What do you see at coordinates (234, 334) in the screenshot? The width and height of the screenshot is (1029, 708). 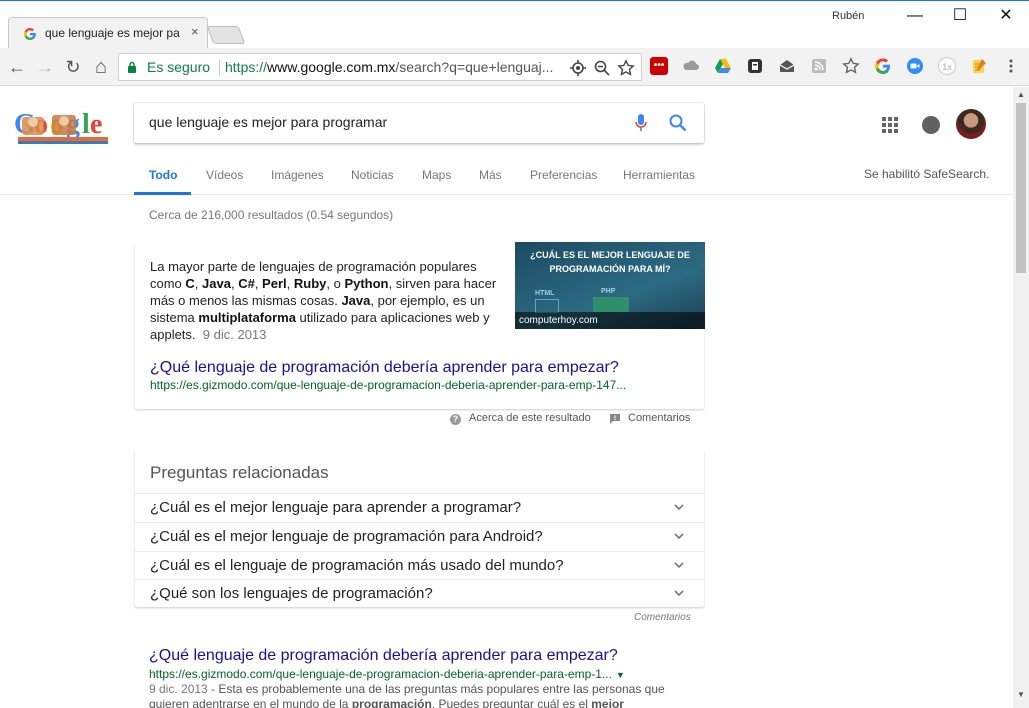 I see `snippet-date: 9 dic. 2013` at bounding box center [234, 334].